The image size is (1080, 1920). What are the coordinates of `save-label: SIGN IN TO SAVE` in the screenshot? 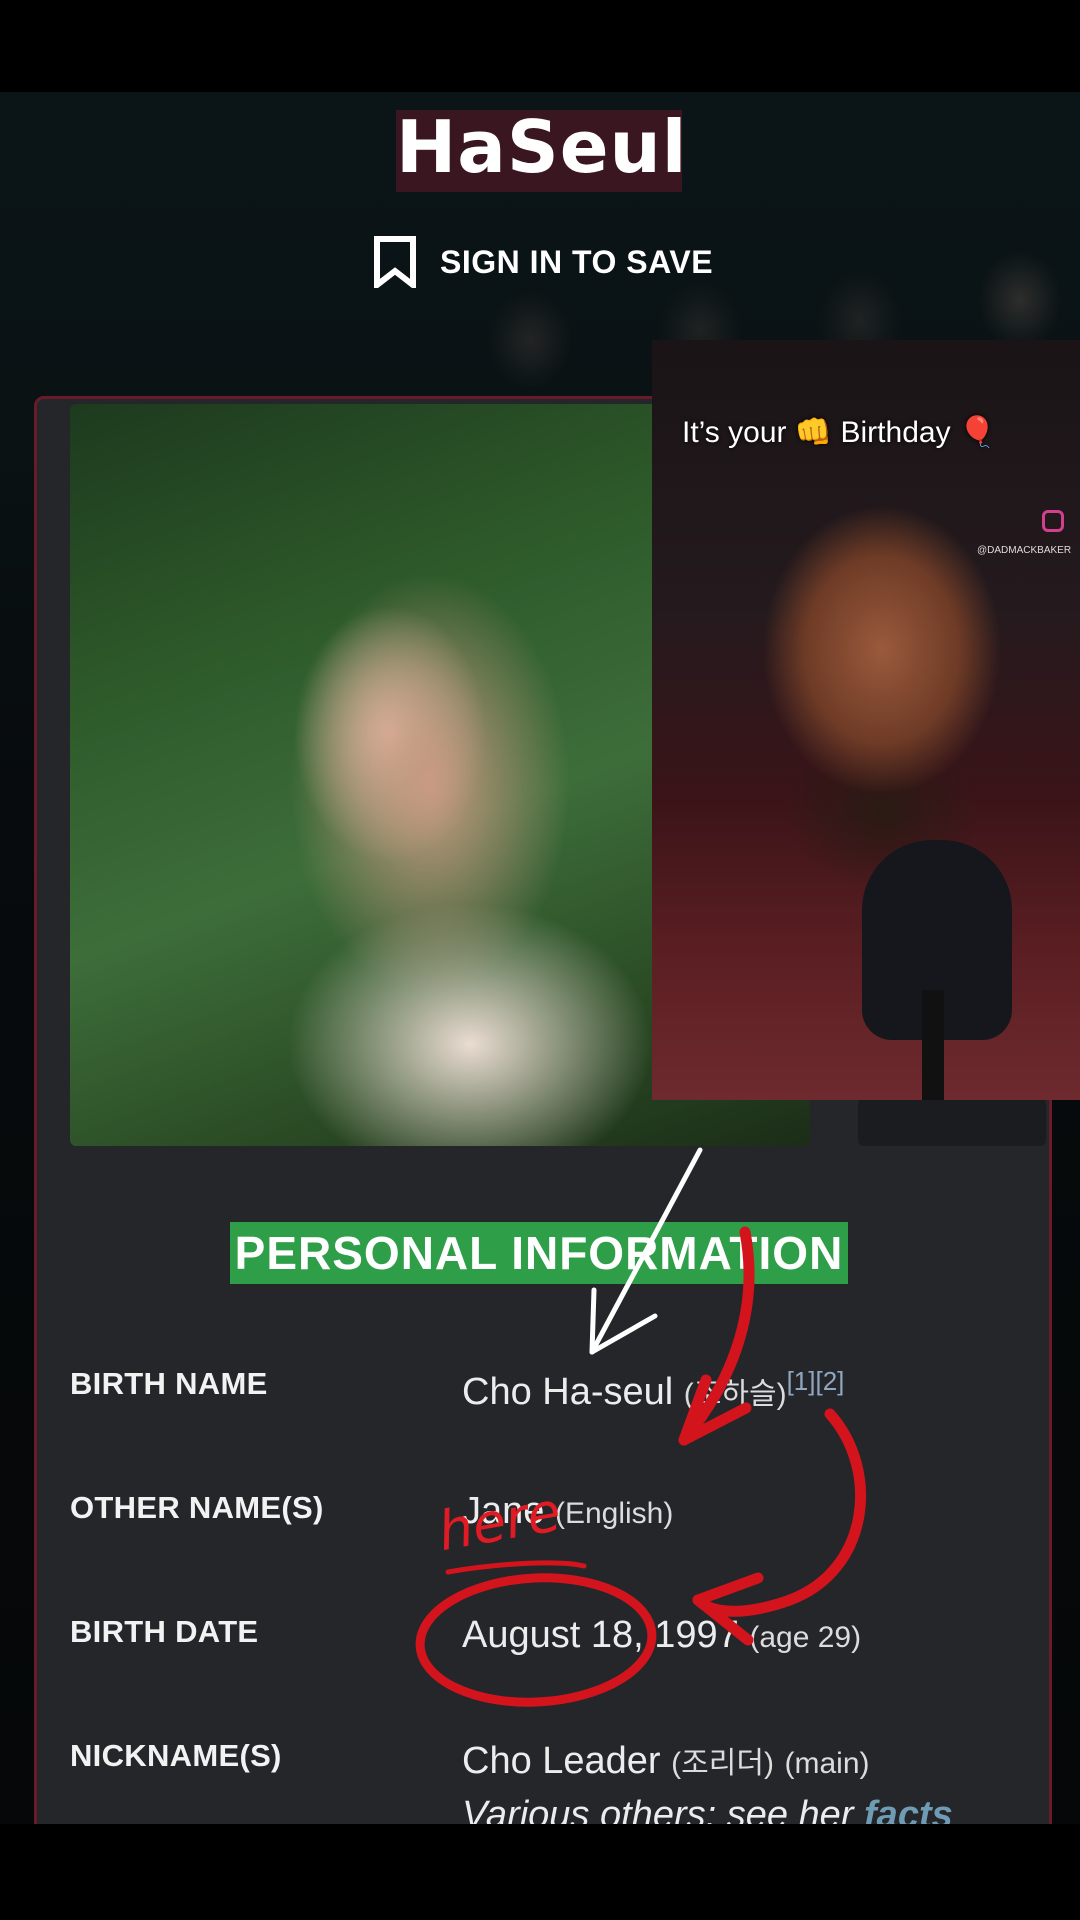 It's located at (577, 261).